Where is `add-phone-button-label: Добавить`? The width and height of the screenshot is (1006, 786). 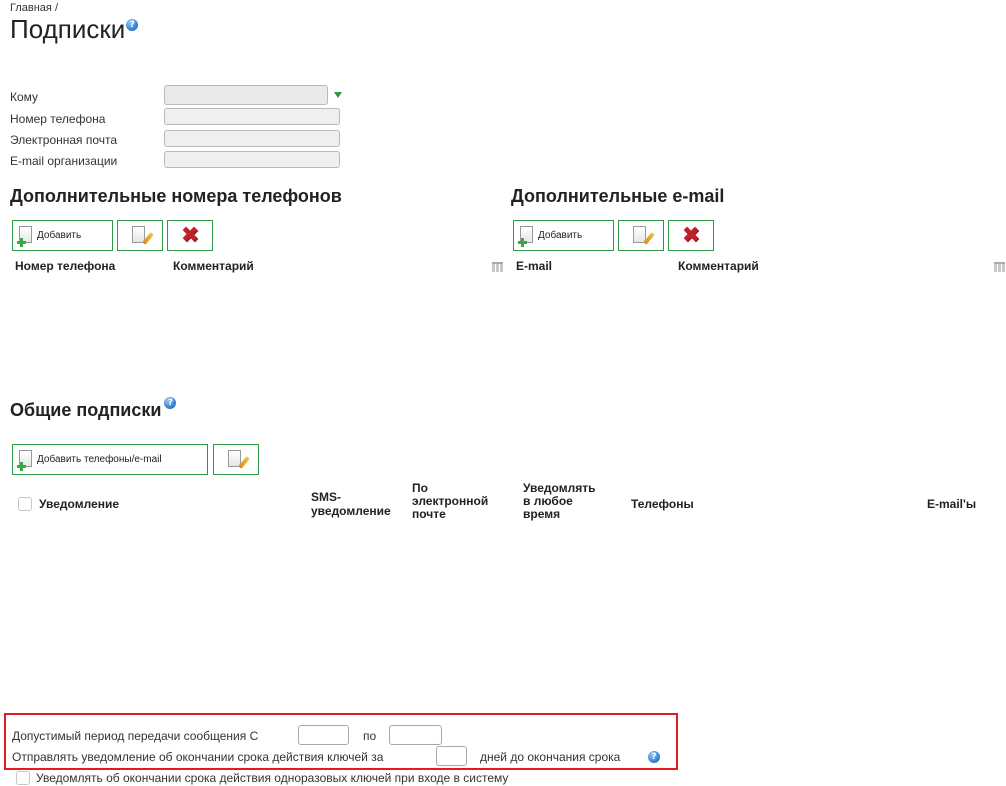 add-phone-button-label: Добавить is located at coordinates (59, 235).